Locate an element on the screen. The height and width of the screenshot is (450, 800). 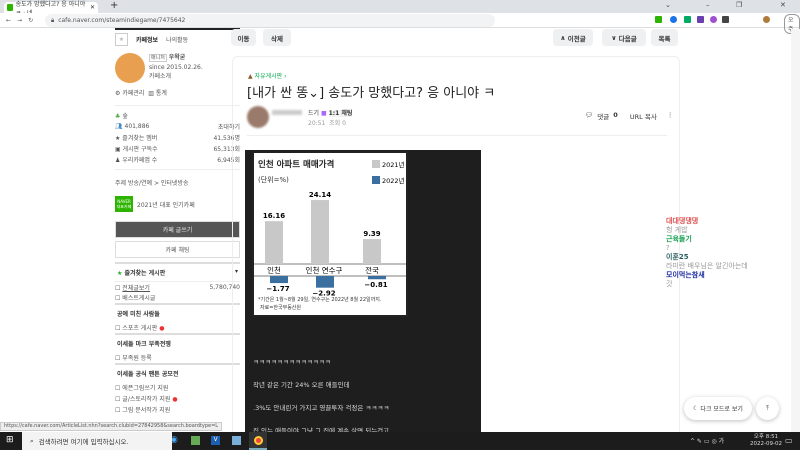
browser-tab: 송도가 망했다고? 응 아니야 ㅋ : 네✕ is located at coordinates (51, 9).